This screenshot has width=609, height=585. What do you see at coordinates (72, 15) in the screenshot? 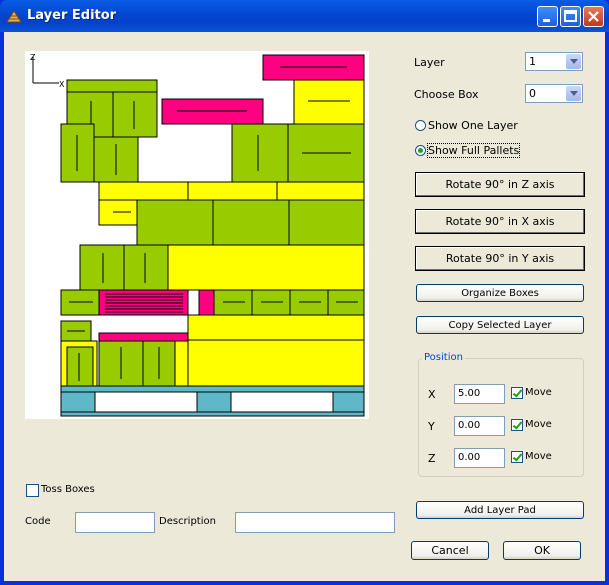
I see `window-title: Layer Editor` at bounding box center [72, 15].